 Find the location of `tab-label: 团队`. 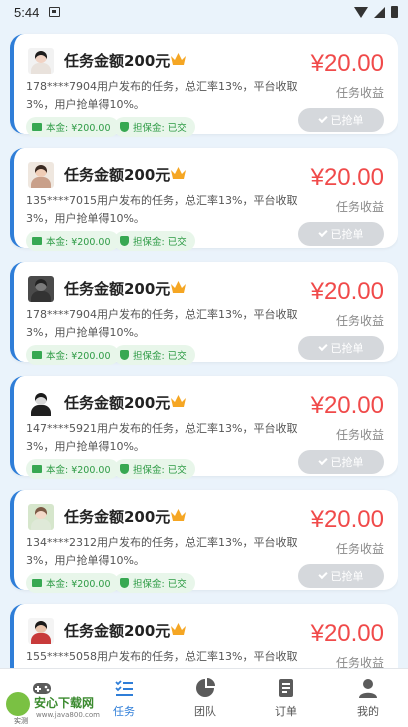

tab-label: 团队 is located at coordinates (205, 711).